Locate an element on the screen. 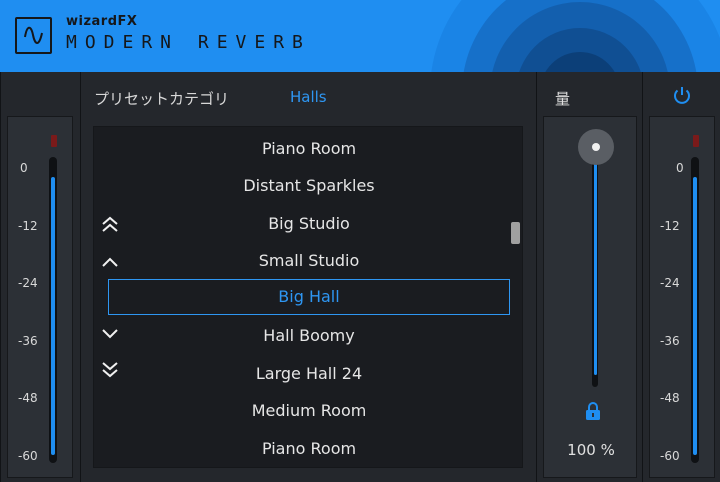 The width and height of the screenshot is (720, 482). amount-control: 100 % is located at coordinates (590, 297).